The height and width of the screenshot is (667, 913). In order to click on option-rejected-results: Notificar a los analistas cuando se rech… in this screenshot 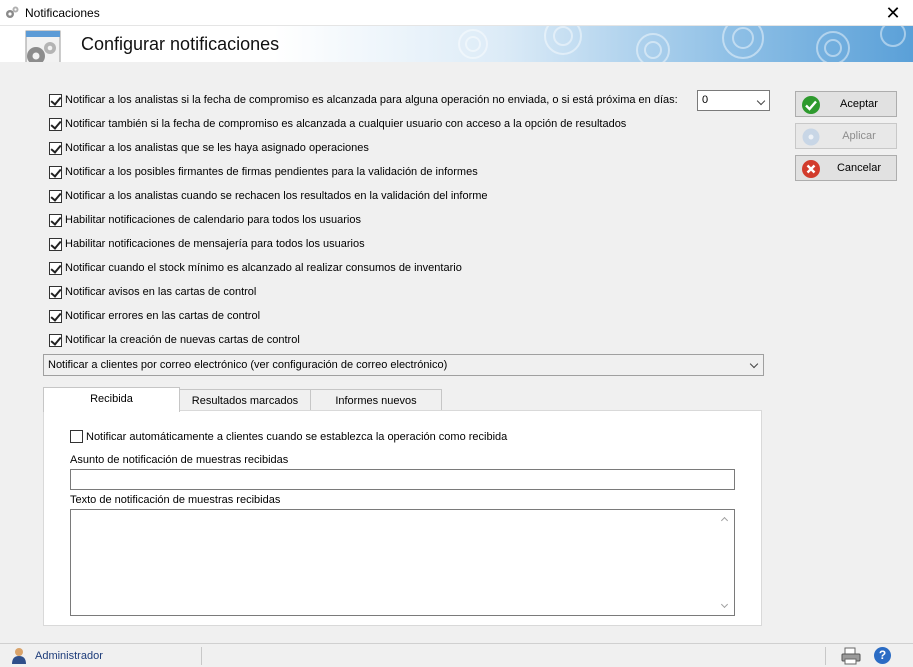, I will do `click(268, 196)`.